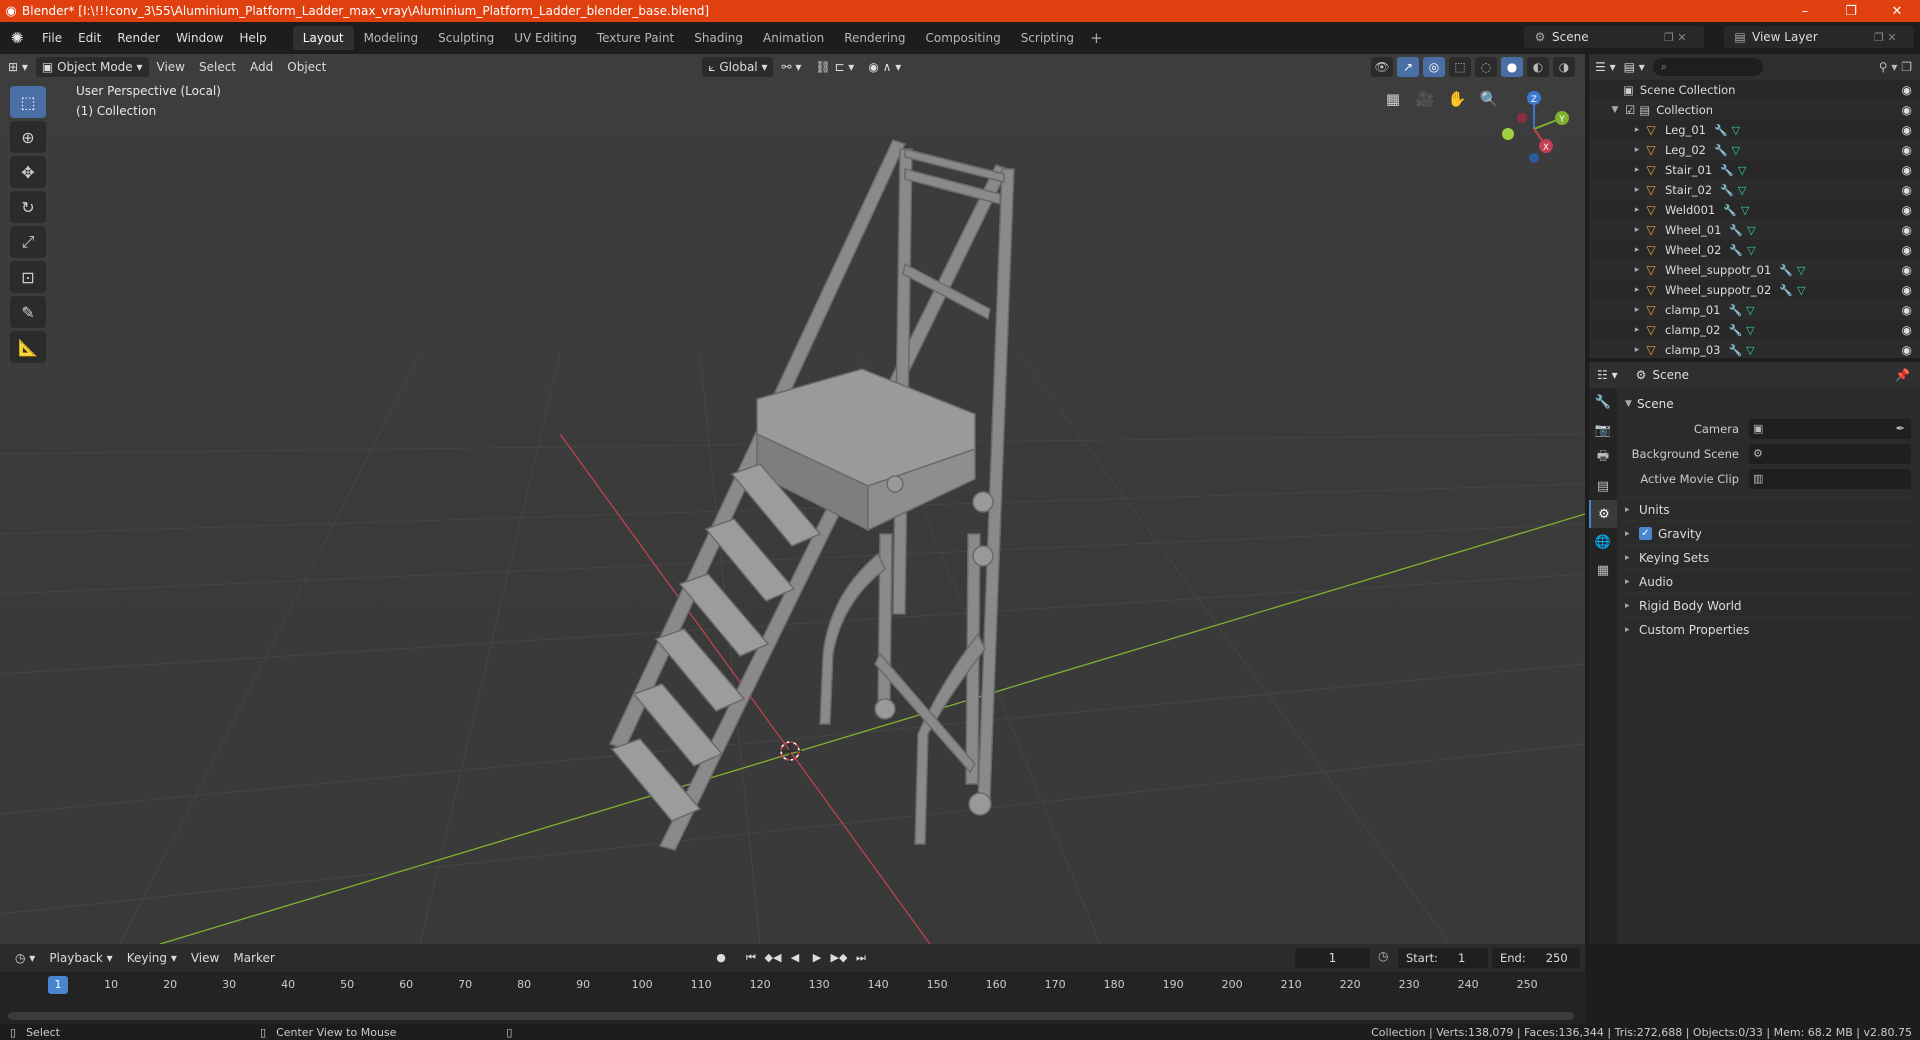 This screenshot has height=1040, width=1920. What do you see at coordinates (1707, 67) in the screenshot?
I see `outliner-search-input: ⌕` at bounding box center [1707, 67].